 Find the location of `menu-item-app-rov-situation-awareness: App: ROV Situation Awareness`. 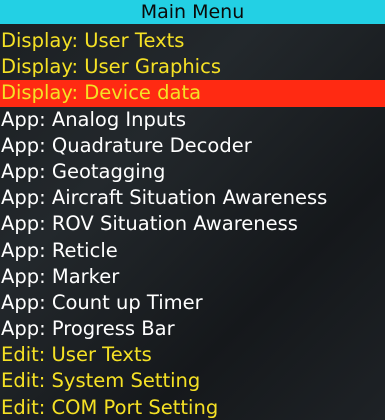

menu-item-app-rov-situation-awareness: App: ROV Situation Awareness is located at coordinates (192, 224).